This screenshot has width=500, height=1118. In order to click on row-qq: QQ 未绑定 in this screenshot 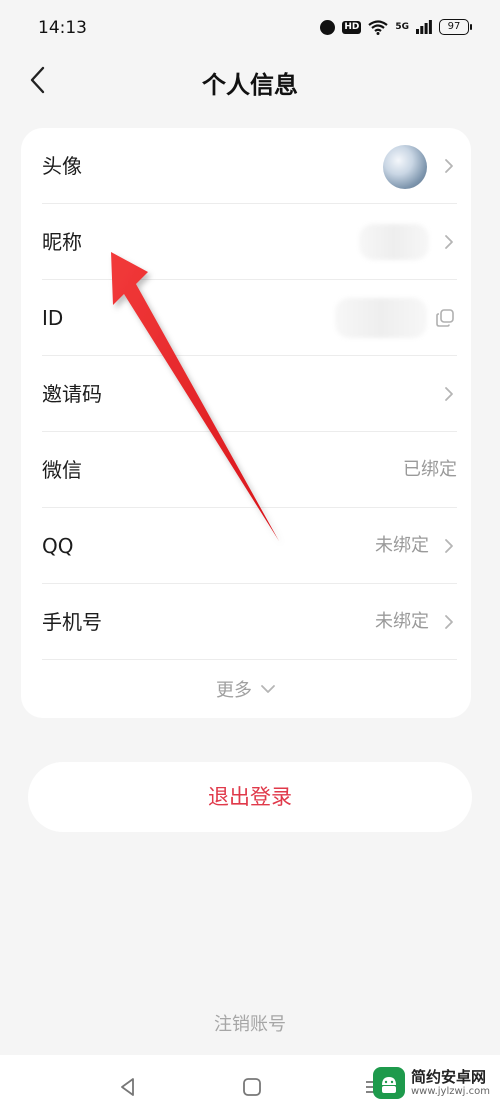, I will do `click(246, 546)`.